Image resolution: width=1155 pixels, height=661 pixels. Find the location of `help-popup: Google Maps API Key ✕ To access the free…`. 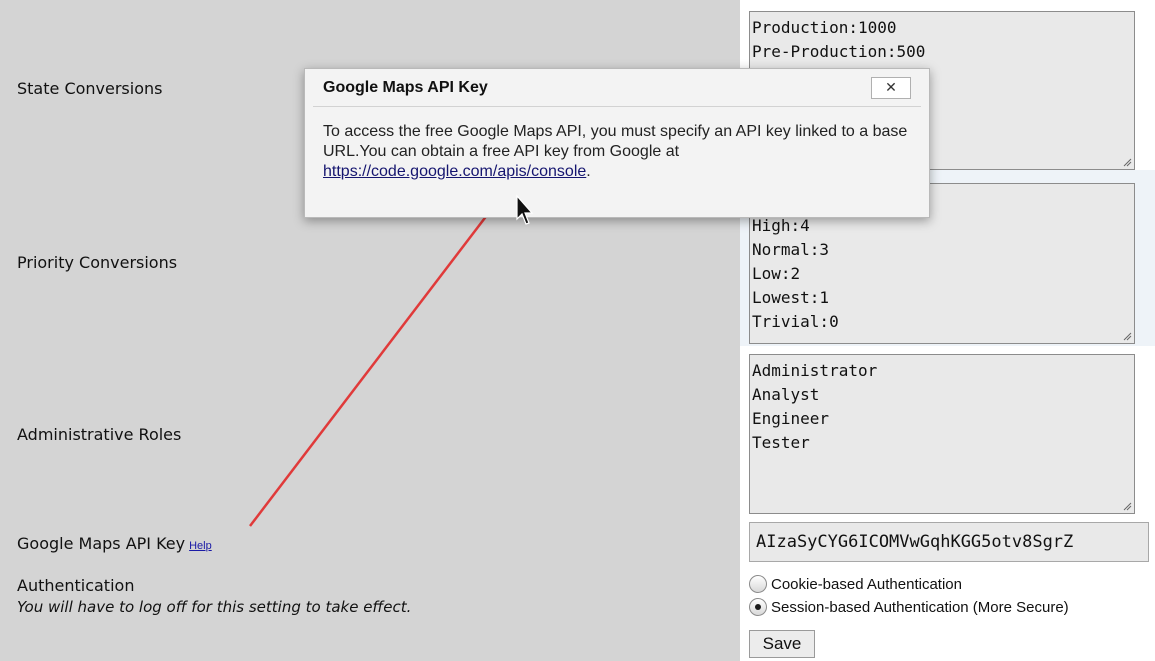

help-popup: Google Maps API Key ✕ To access the free… is located at coordinates (617, 143).